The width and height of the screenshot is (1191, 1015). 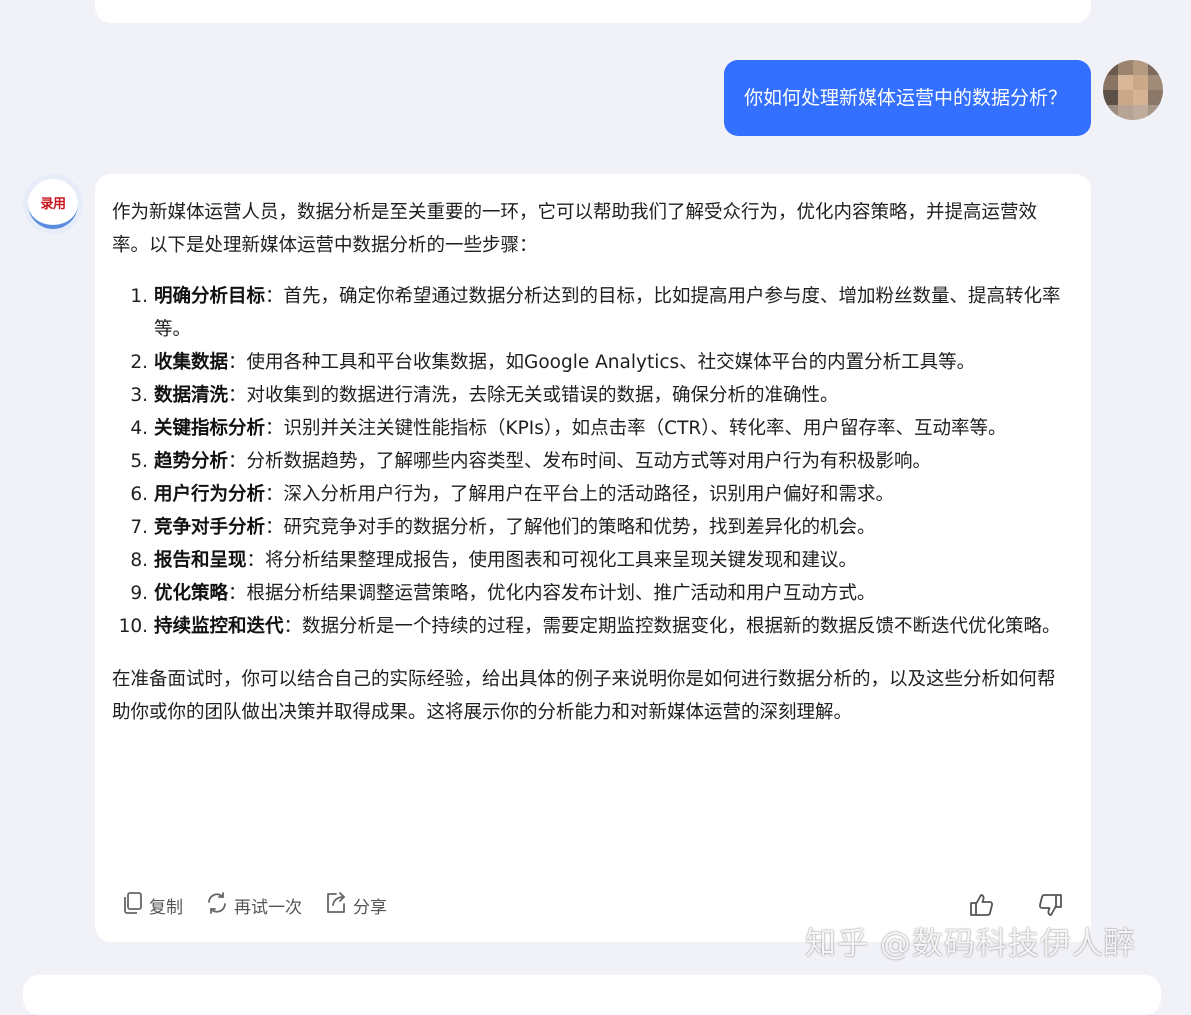 What do you see at coordinates (200, 560) in the screenshot?
I see `step-term: 报告和呈现` at bounding box center [200, 560].